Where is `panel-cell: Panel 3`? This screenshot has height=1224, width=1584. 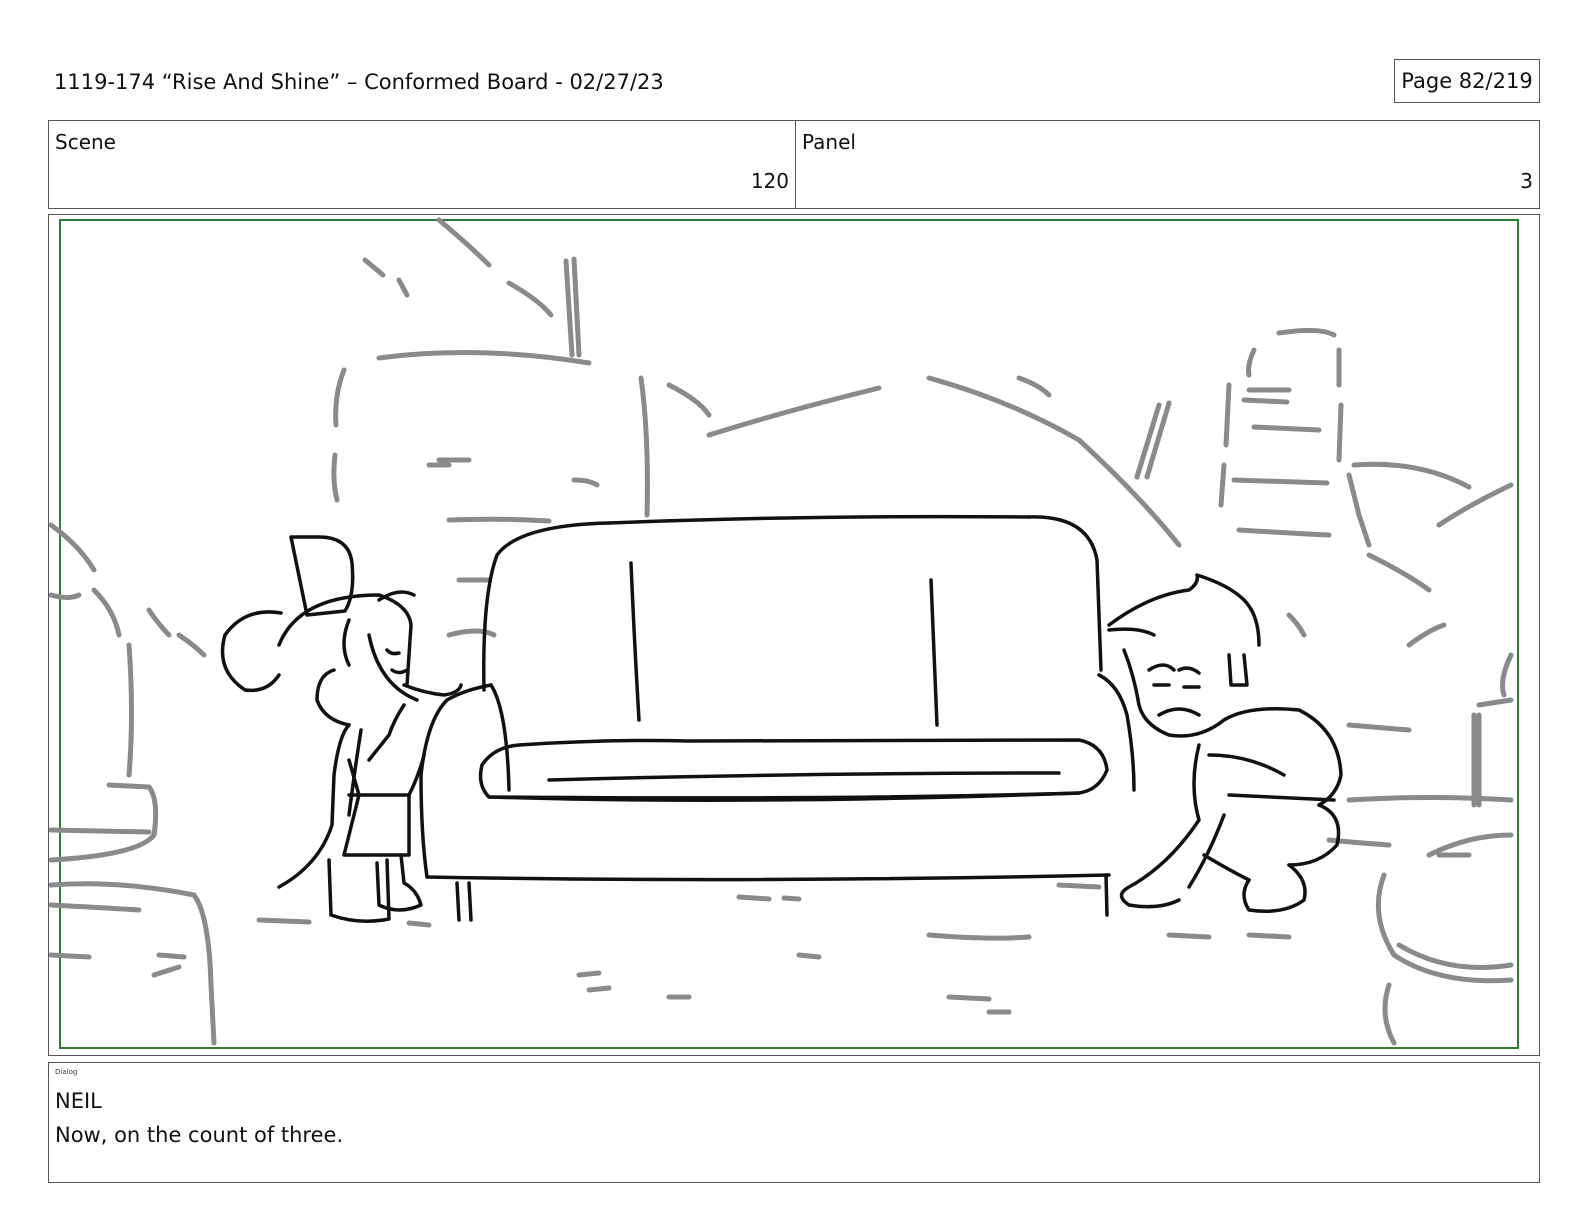
panel-cell: Panel 3 is located at coordinates (1167, 164).